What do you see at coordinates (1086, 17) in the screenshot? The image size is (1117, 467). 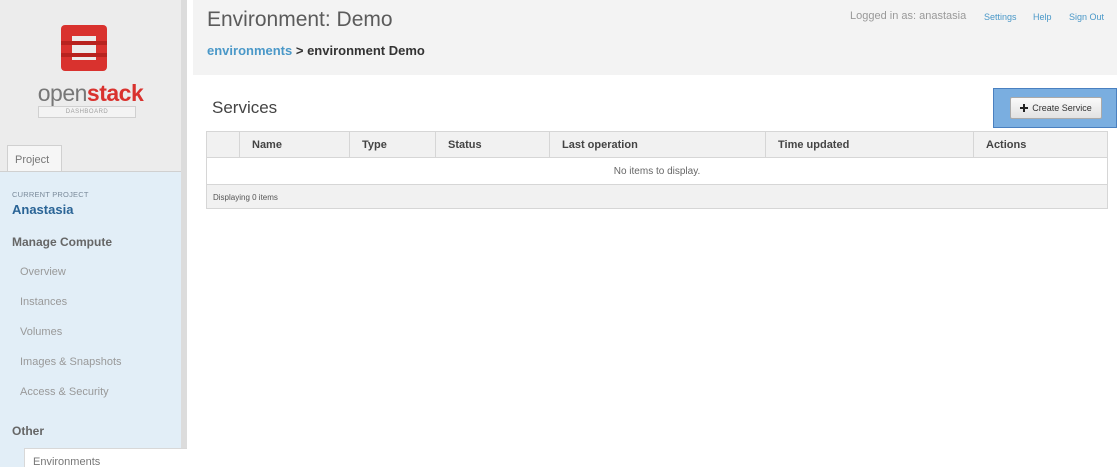 I see `sign-out-link: Sign Out` at bounding box center [1086, 17].